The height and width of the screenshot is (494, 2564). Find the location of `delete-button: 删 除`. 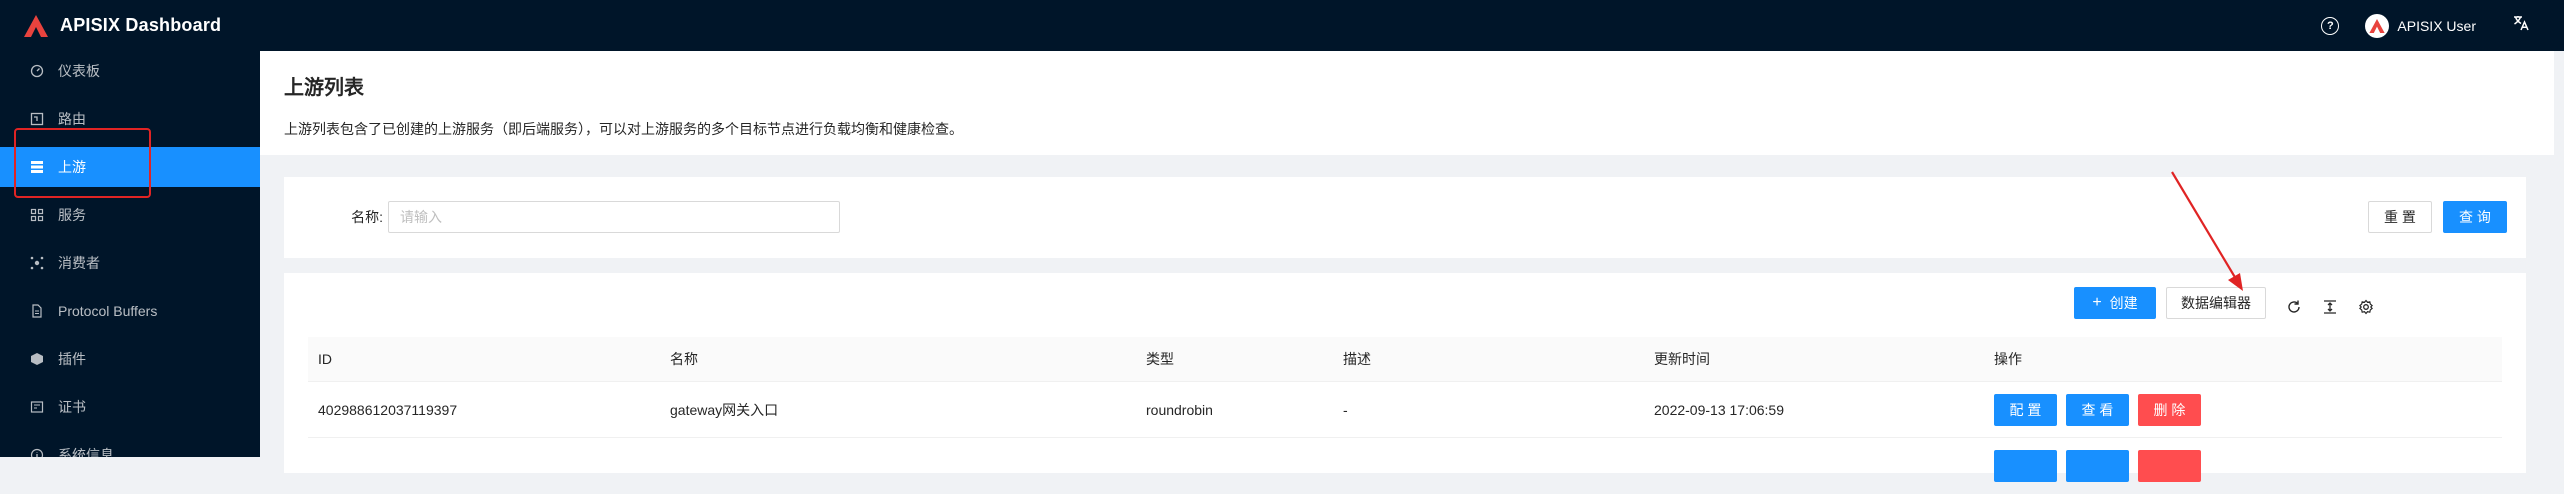

delete-button: 删 除 is located at coordinates (2169, 410).